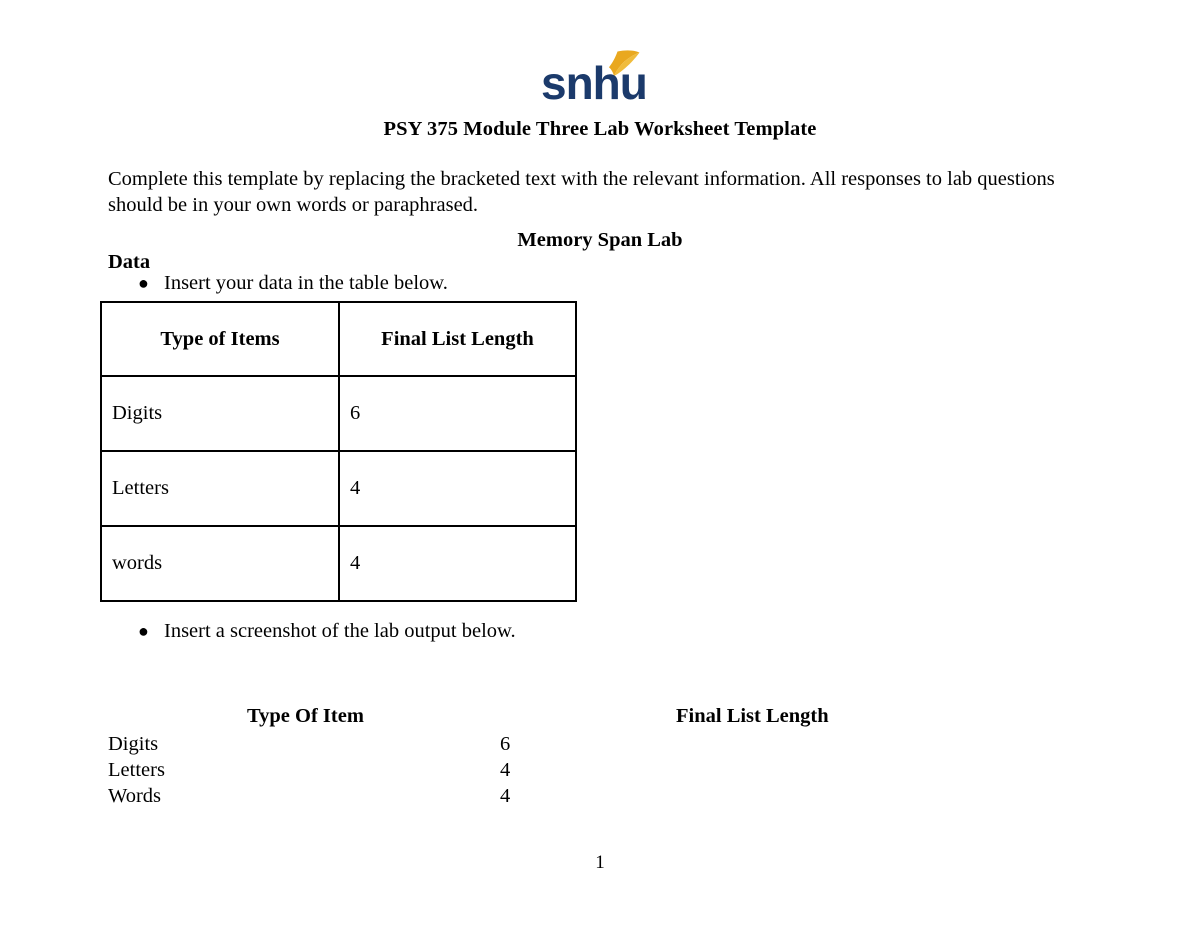 This screenshot has width=1200, height=927. I want to click on snhu-logo-icon: snhu, so click(600, 76).